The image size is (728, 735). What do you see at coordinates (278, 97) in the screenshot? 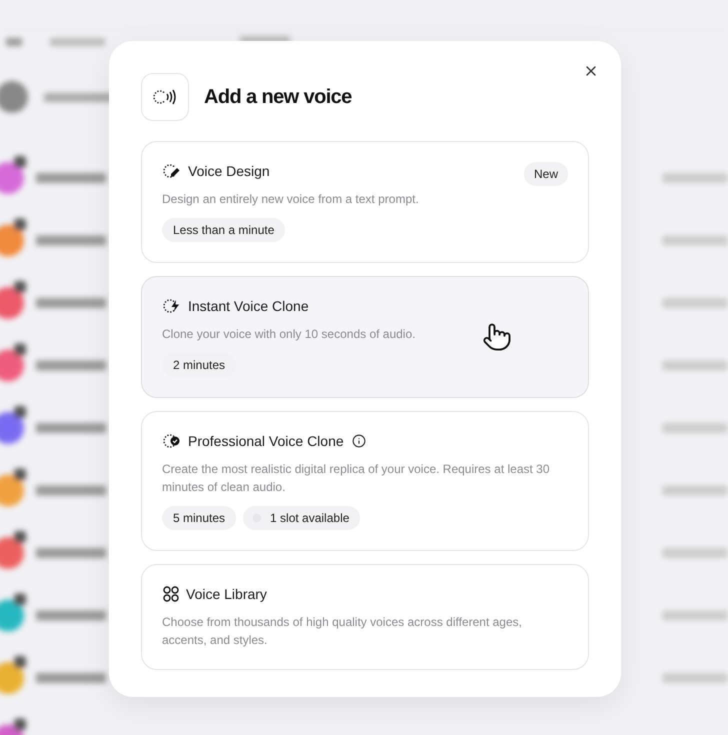
I see `dialog-title: Add a new voice` at bounding box center [278, 97].